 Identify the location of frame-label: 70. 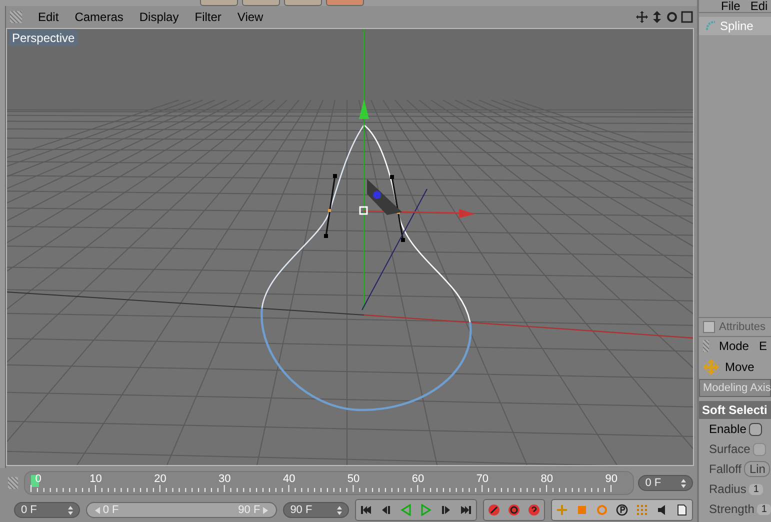
(482, 479).